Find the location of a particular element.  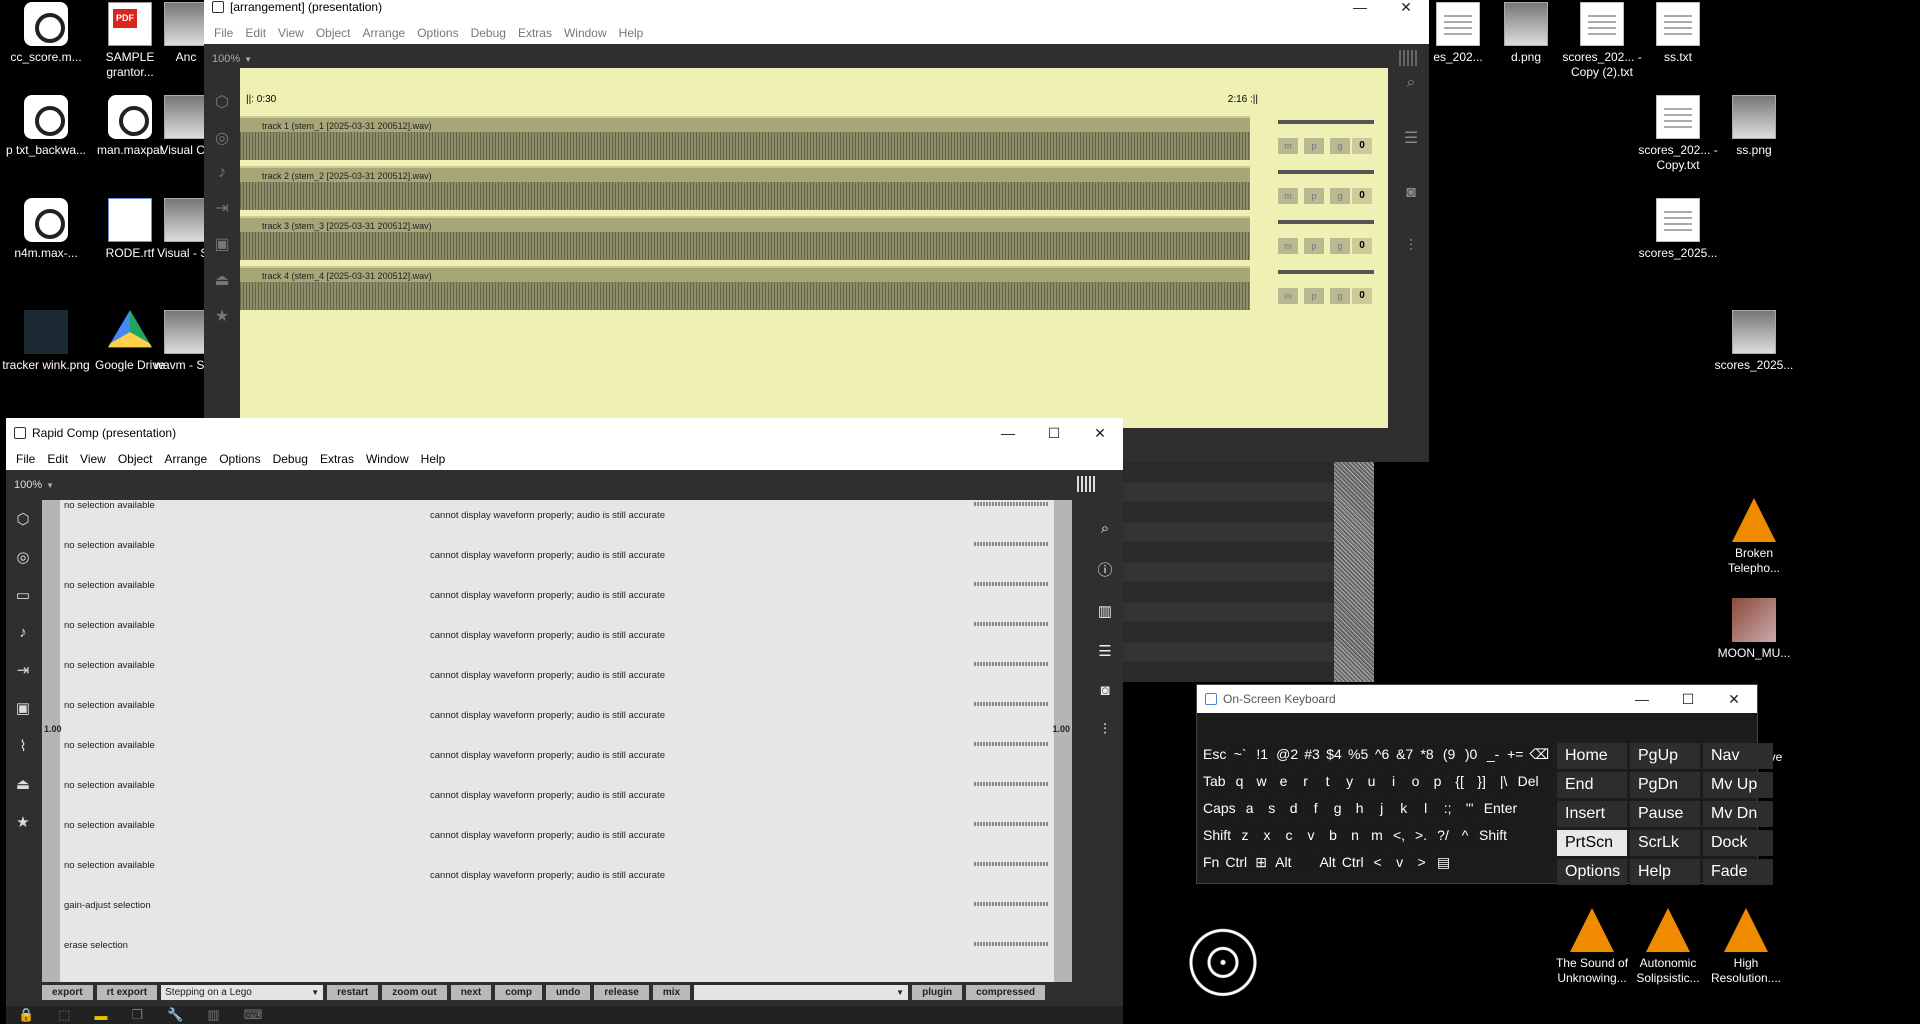

key: v is located at coordinates (1399, 862).